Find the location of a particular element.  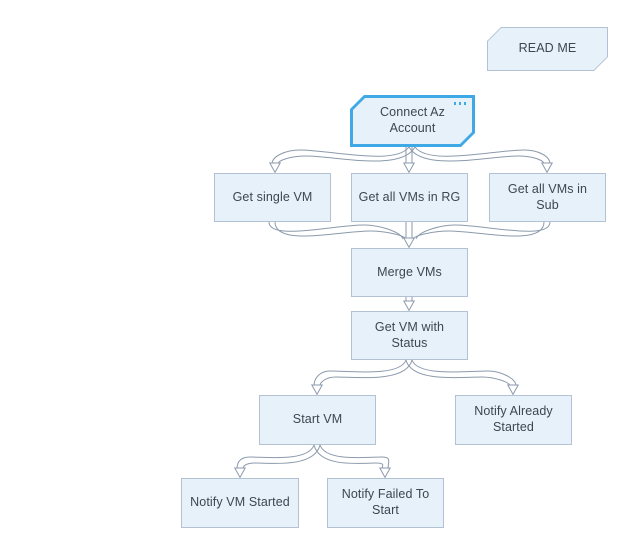

node-label: Notify VM Started is located at coordinates (240, 502).